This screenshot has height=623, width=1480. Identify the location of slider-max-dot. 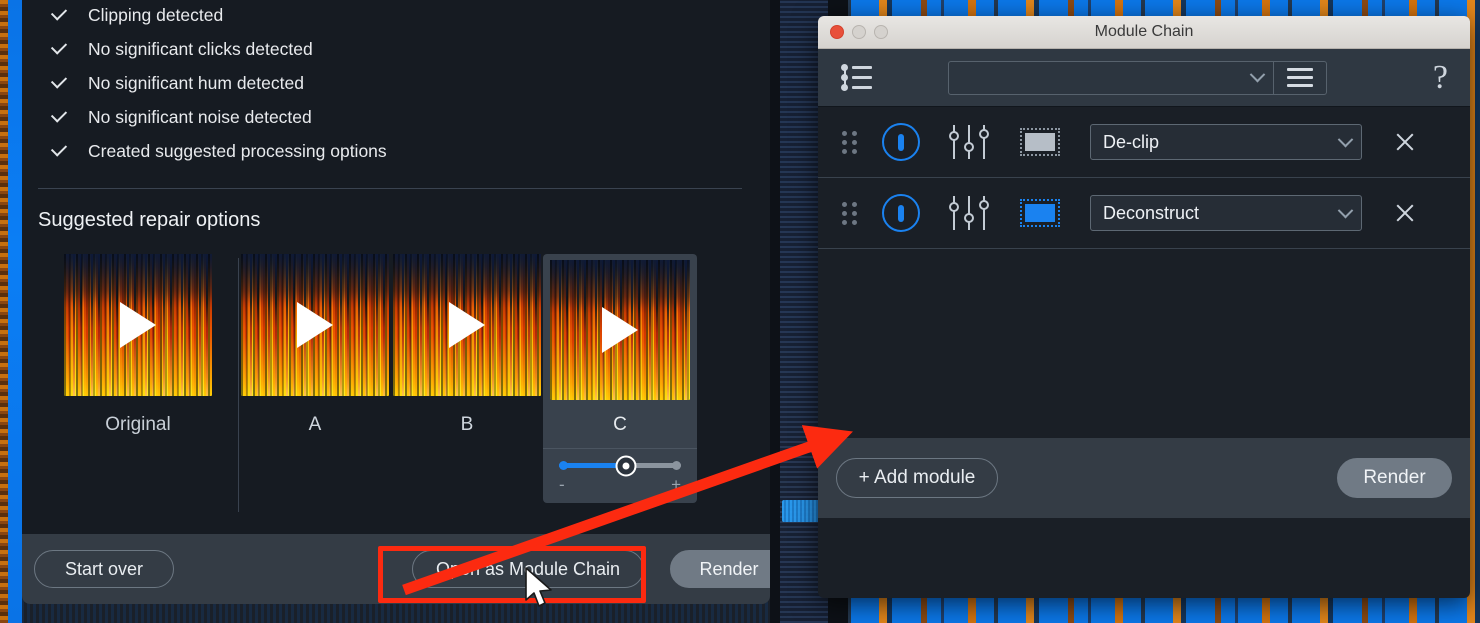
(676, 465).